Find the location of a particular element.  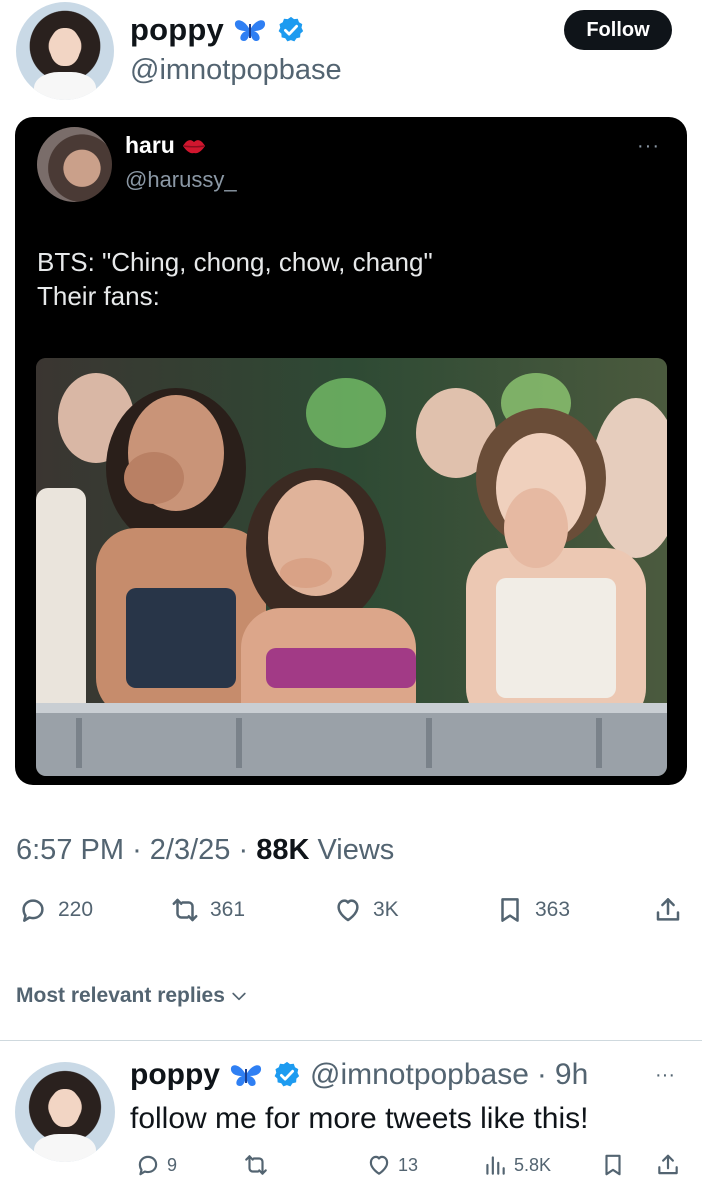

reply-button: 220 is located at coordinates (55, 910).